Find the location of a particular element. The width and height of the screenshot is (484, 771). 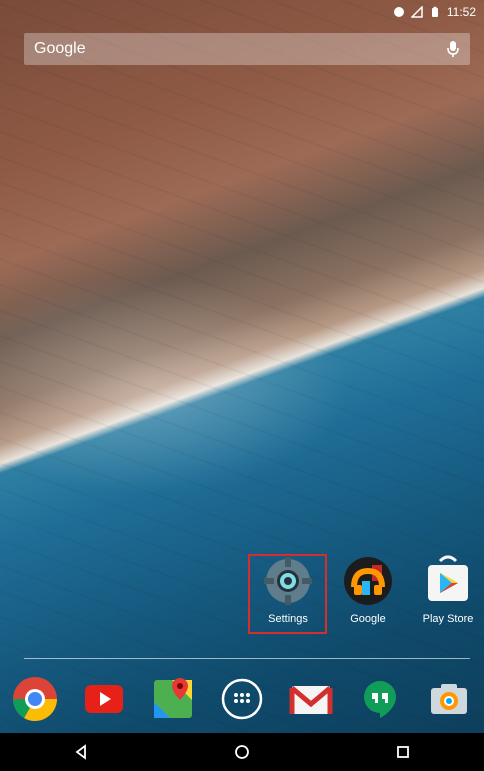

hangouts-icon is located at coordinates (380, 699).